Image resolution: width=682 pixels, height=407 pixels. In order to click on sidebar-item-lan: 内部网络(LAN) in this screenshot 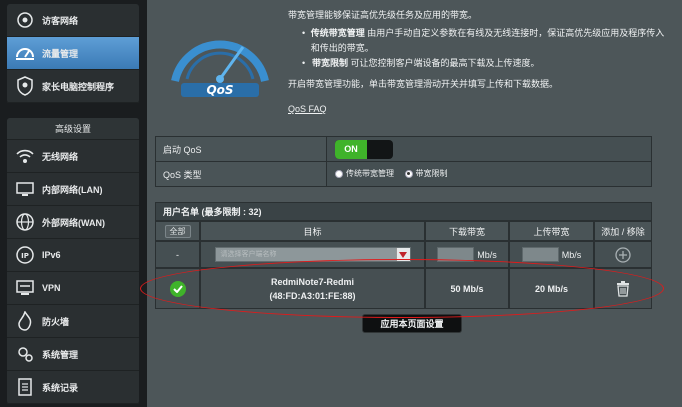, I will do `click(73, 189)`.